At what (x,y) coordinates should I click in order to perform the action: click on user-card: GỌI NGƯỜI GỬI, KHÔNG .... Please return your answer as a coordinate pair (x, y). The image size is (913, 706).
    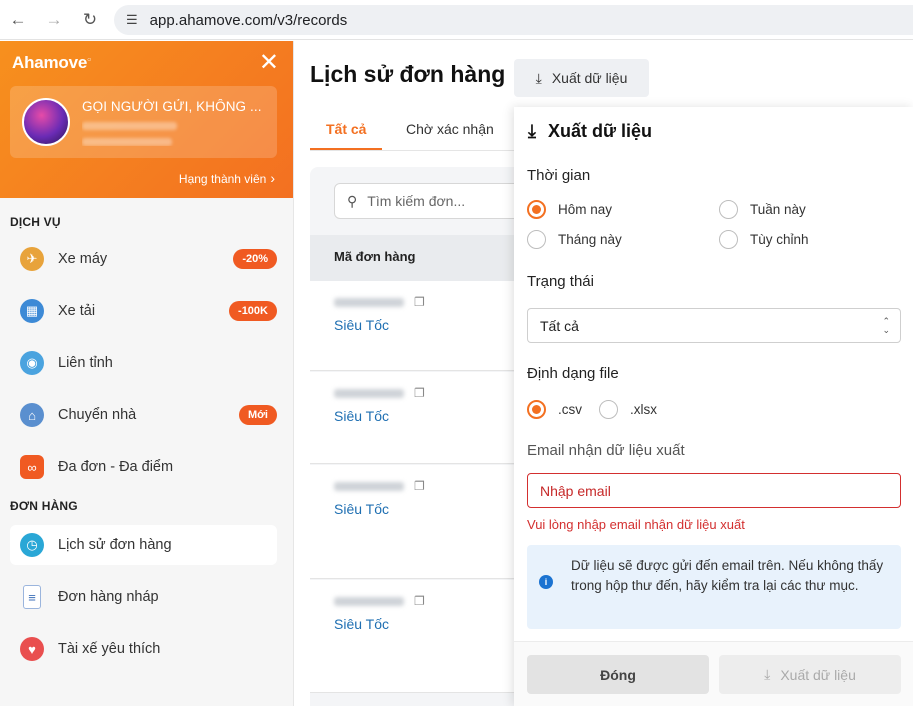
    Looking at the image, I should click on (143, 122).